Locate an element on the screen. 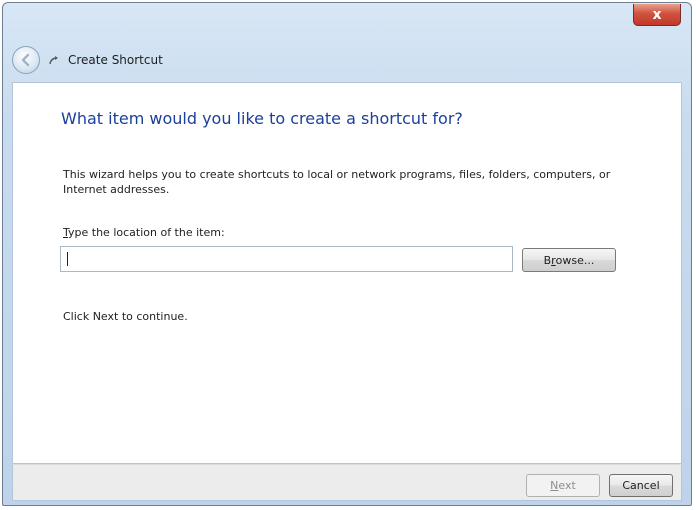 The height and width of the screenshot is (510, 696). wizard-nav: Create Shortcut is located at coordinates (87, 60).